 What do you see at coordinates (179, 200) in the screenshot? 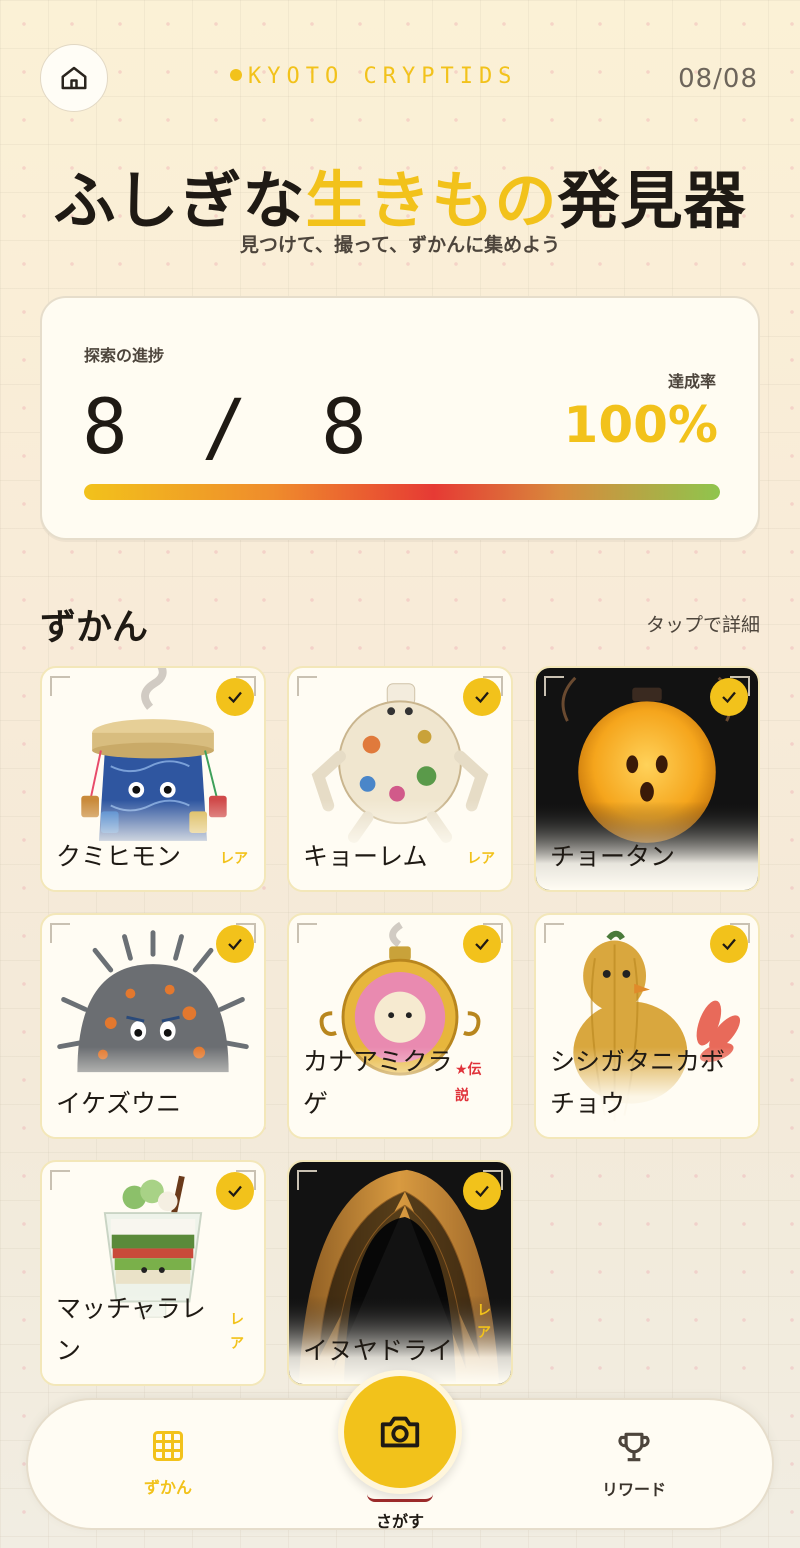
I see `title-part1: ふしぎな` at bounding box center [179, 200].